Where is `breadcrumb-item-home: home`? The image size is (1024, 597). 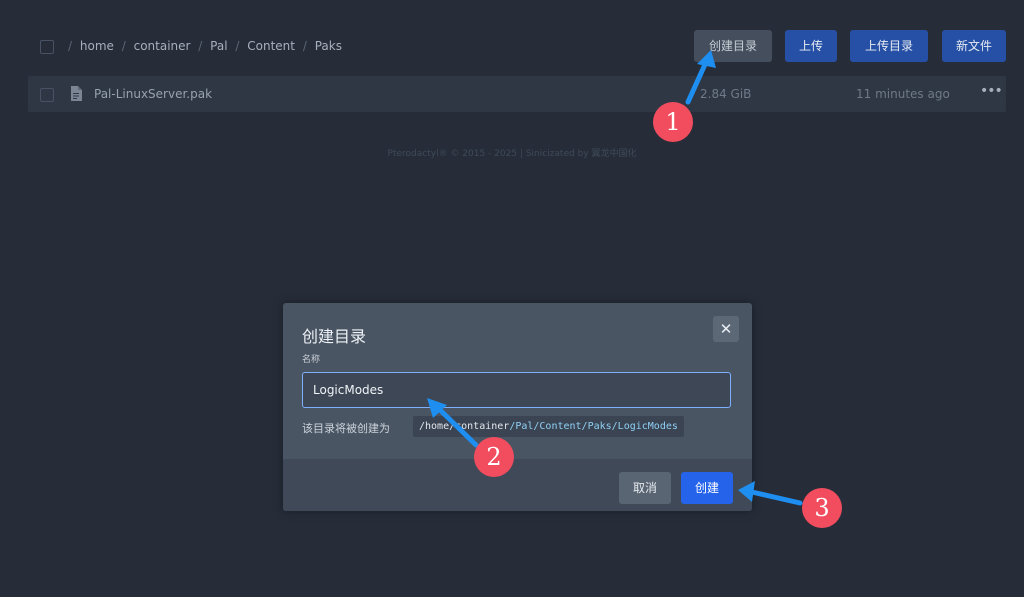 breadcrumb-item-home: home is located at coordinates (97, 46).